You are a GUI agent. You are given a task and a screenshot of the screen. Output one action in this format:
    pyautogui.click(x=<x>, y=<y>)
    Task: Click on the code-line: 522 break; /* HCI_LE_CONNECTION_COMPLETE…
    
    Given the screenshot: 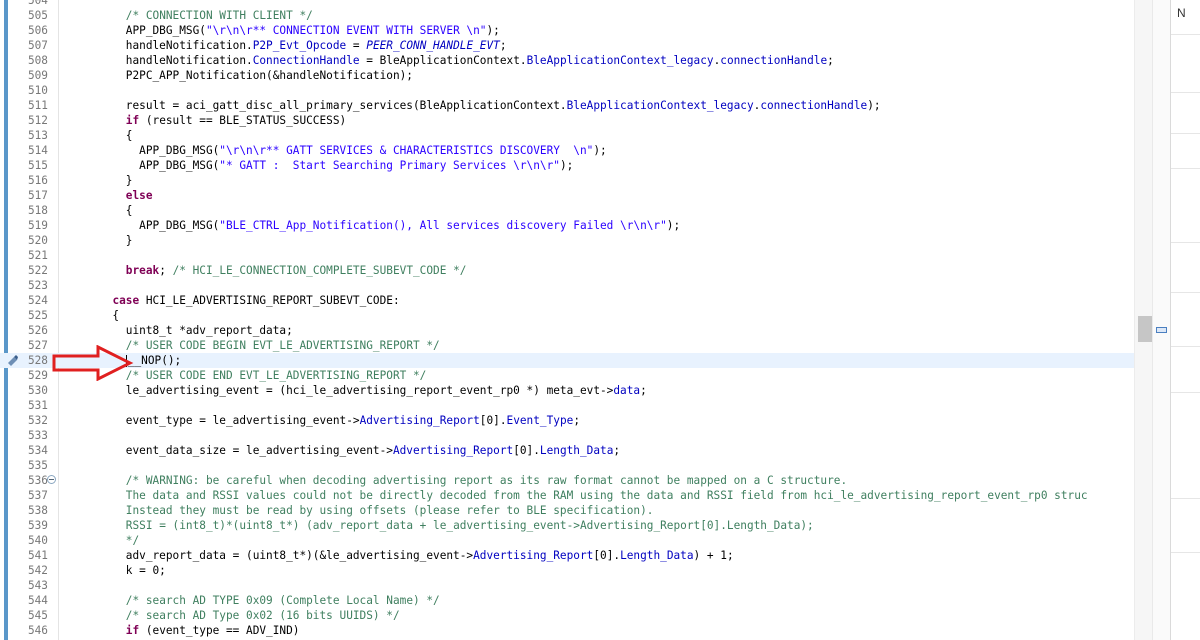 What is the action you would take?
    pyautogui.click(x=575, y=270)
    